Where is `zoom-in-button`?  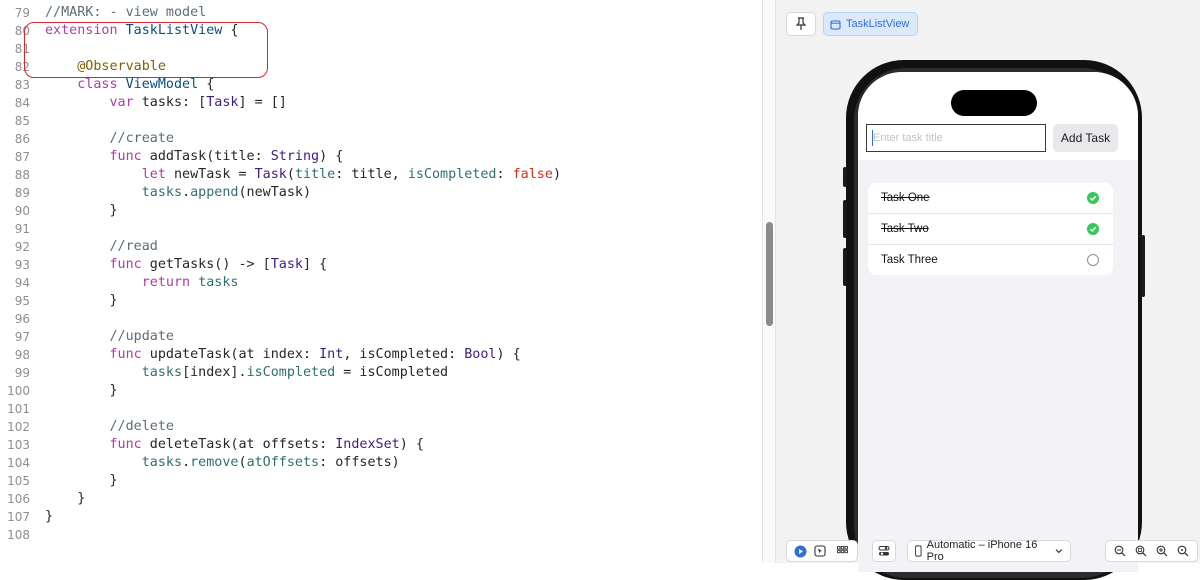
zoom-in-button is located at coordinates (1162, 551).